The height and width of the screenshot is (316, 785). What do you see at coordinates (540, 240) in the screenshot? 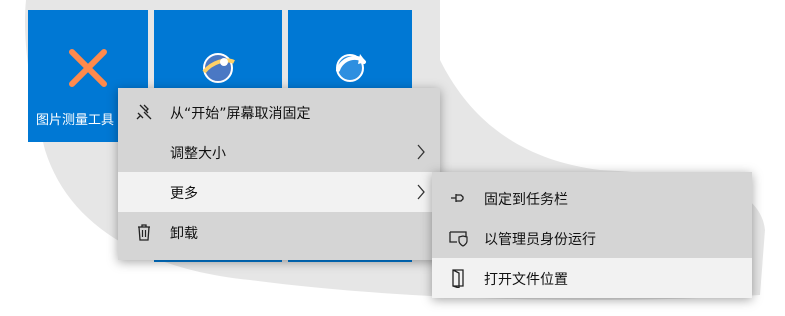
I see `submenu-item-label: 以管理员身份运行` at bounding box center [540, 240].